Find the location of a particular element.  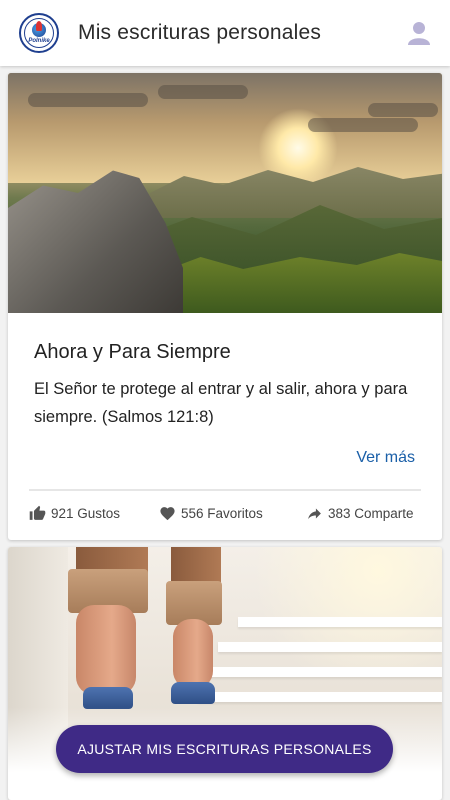

likes-count: 921 Gustos is located at coordinates (86, 513).